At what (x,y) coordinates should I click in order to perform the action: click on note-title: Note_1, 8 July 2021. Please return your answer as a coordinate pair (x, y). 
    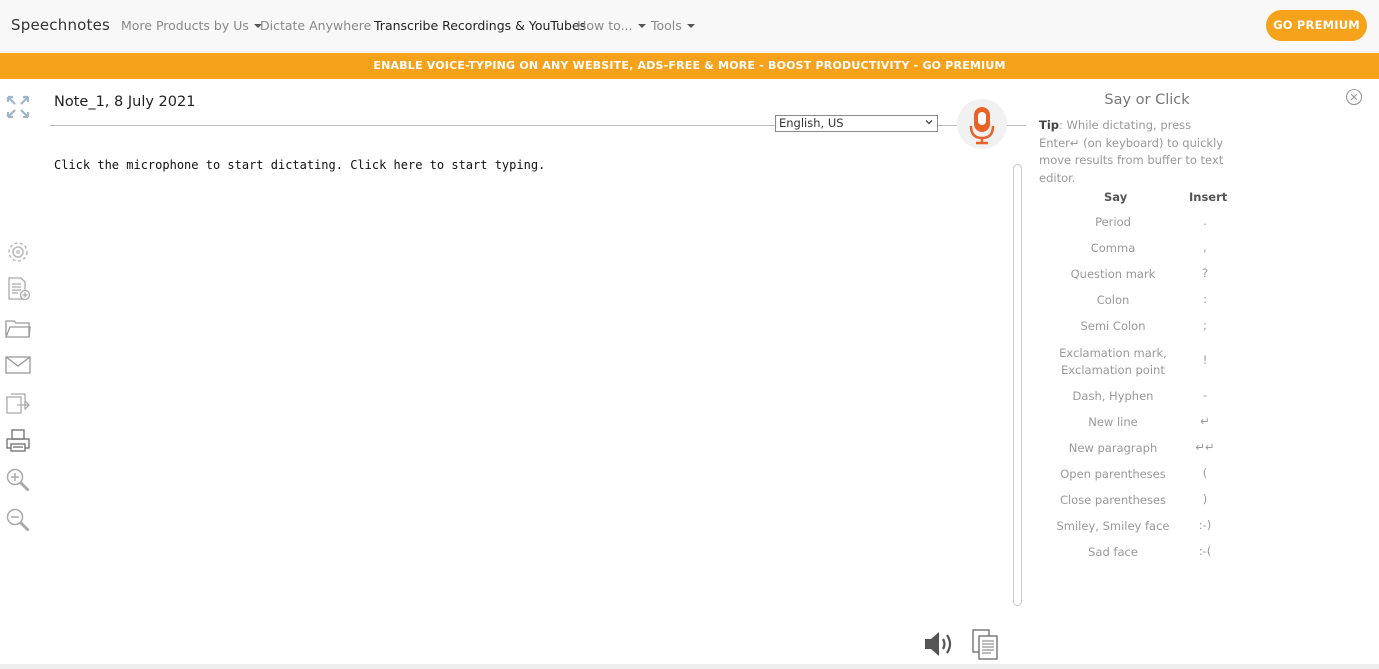
    Looking at the image, I should click on (124, 102).